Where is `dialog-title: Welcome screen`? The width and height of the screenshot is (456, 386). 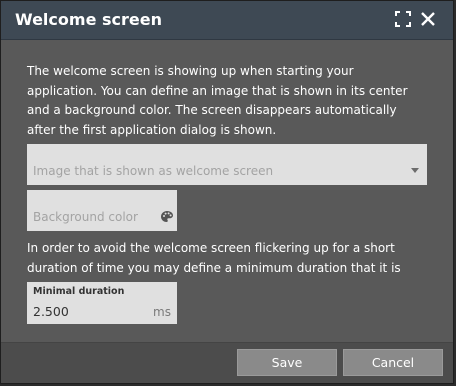 dialog-title: Welcome screen is located at coordinates (88, 19).